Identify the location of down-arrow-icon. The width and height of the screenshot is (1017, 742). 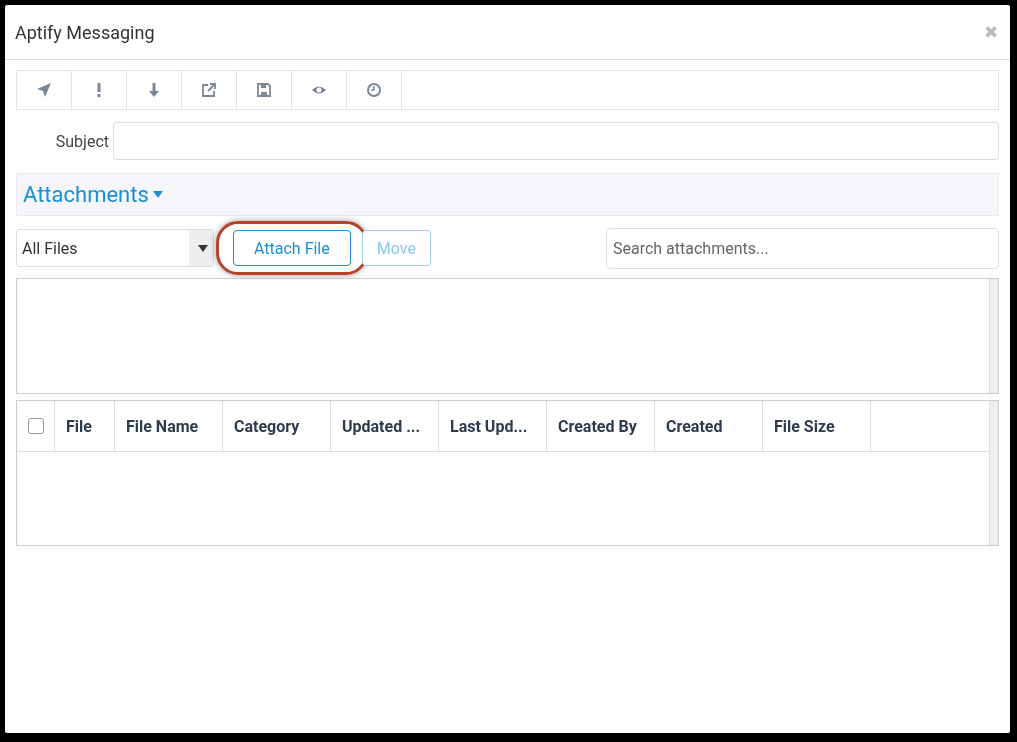
(154, 90).